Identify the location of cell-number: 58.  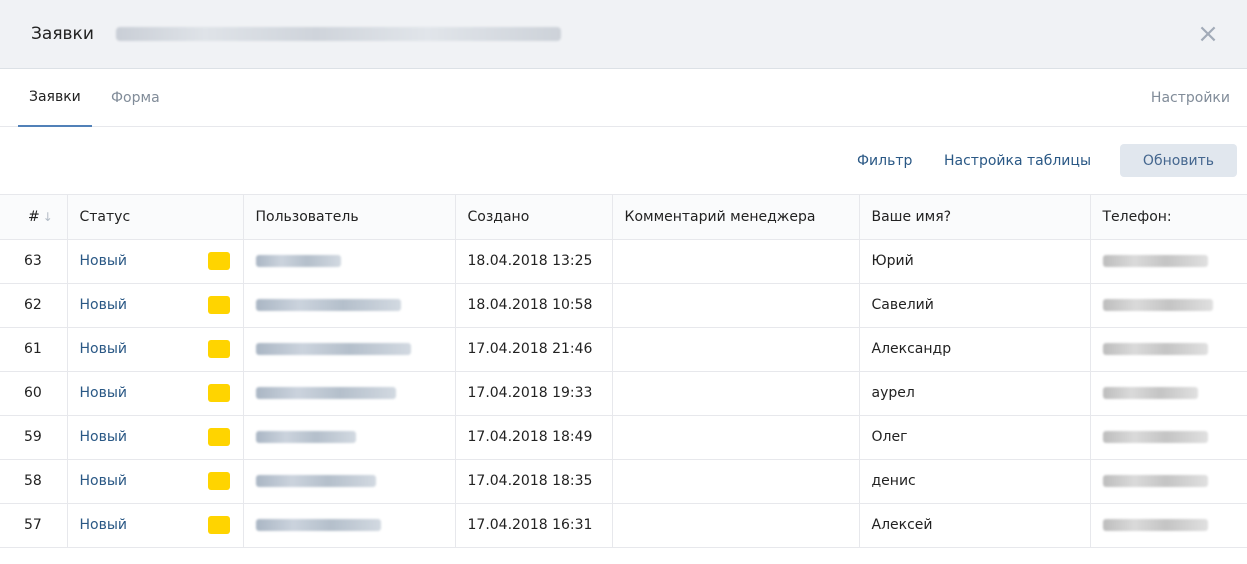
(34, 481).